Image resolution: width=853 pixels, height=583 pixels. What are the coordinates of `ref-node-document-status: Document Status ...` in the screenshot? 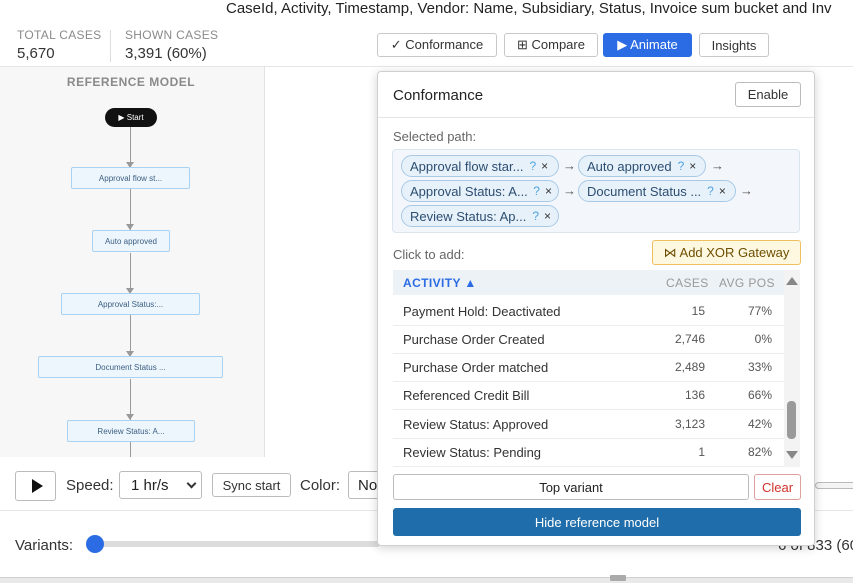 It's located at (130, 367).